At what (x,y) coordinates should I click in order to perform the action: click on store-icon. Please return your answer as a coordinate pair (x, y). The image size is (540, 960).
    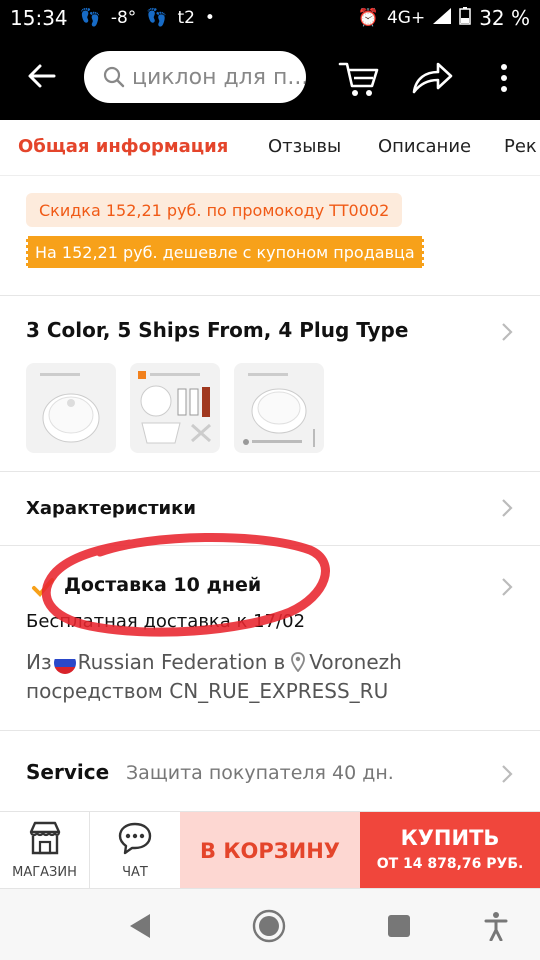
    Looking at the image, I should click on (45, 838).